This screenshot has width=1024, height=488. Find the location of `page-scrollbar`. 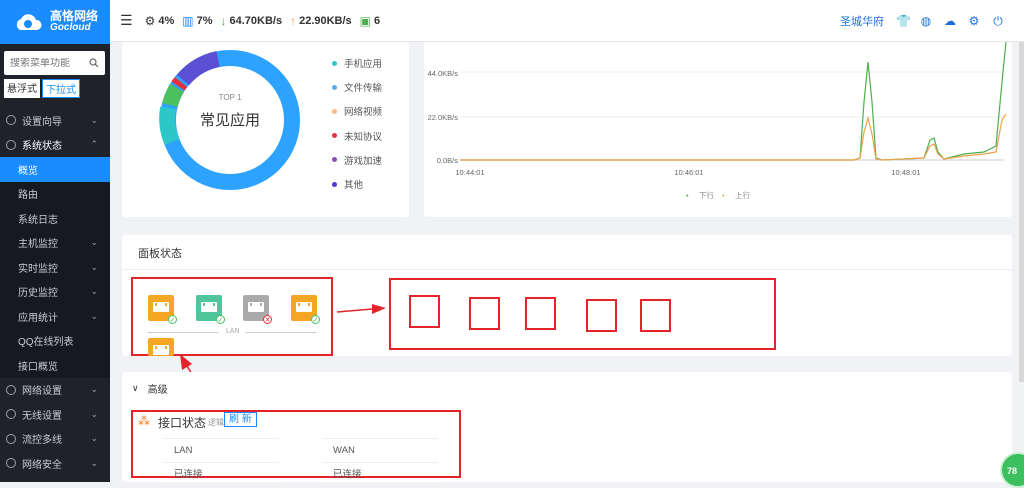

page-scrollbar is located at coordinates (1021, 212).